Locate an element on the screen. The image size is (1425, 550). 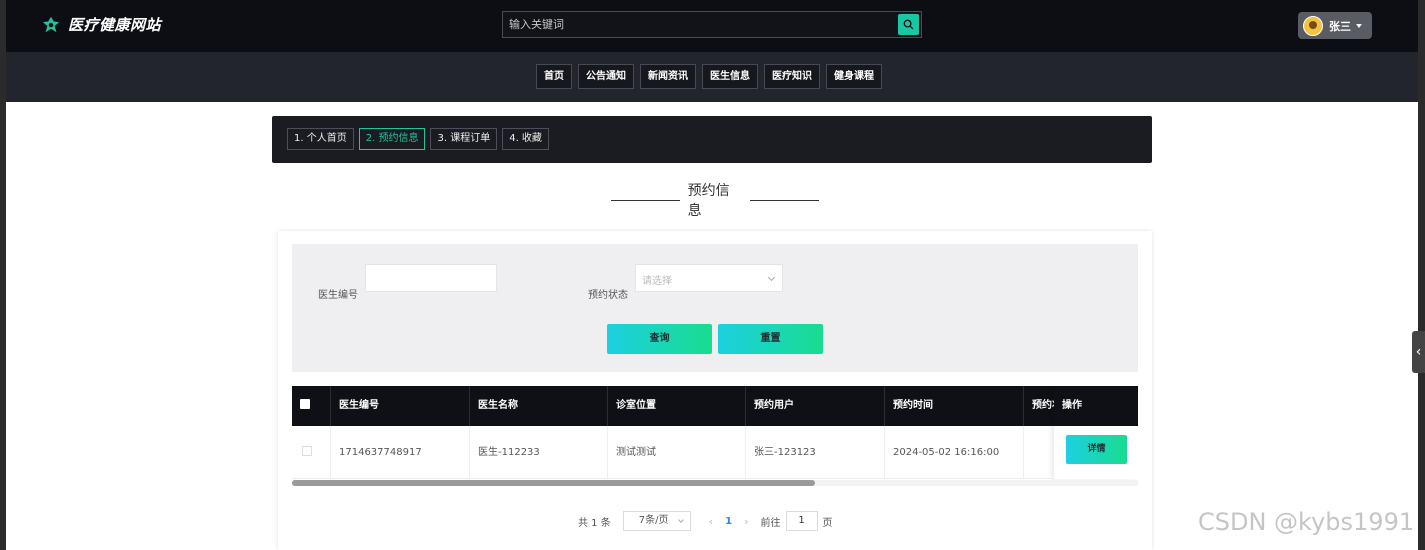
cell-user: 张三-123123 is located at coordinates (814, 452).